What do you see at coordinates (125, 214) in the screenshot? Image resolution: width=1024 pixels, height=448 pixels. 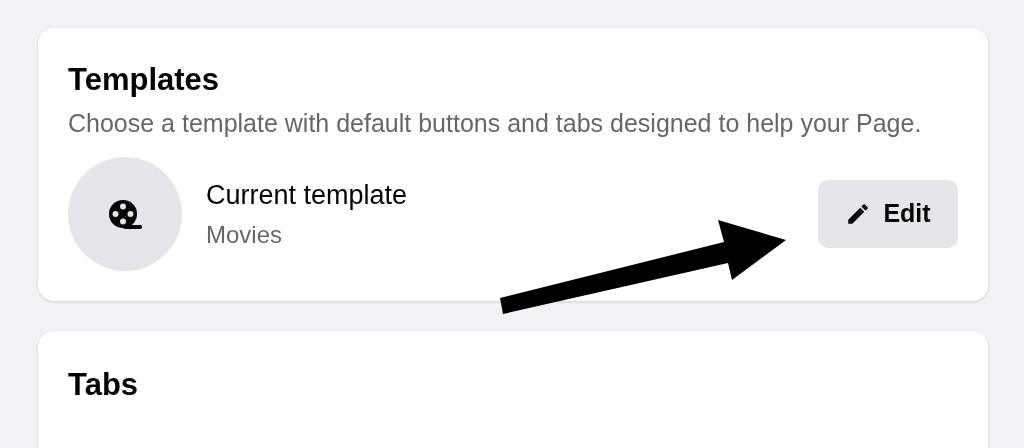 I see `film-reel-icon` at bounding box center [125, 214].